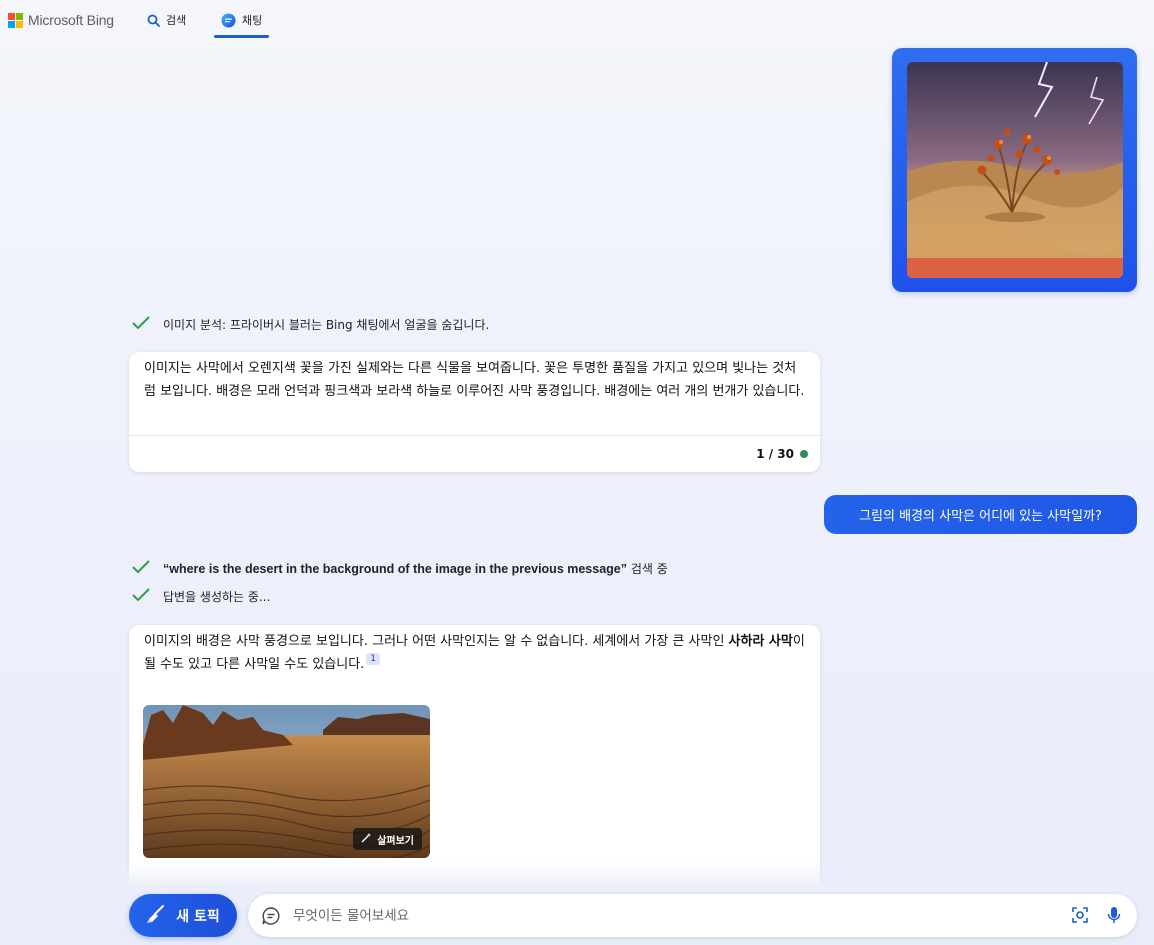 This screenshot has height=945, width=1154. What do you see at coordinates (271, 916) in the screenshot?
I see `chat-icon` at bounding box center [271, 916].